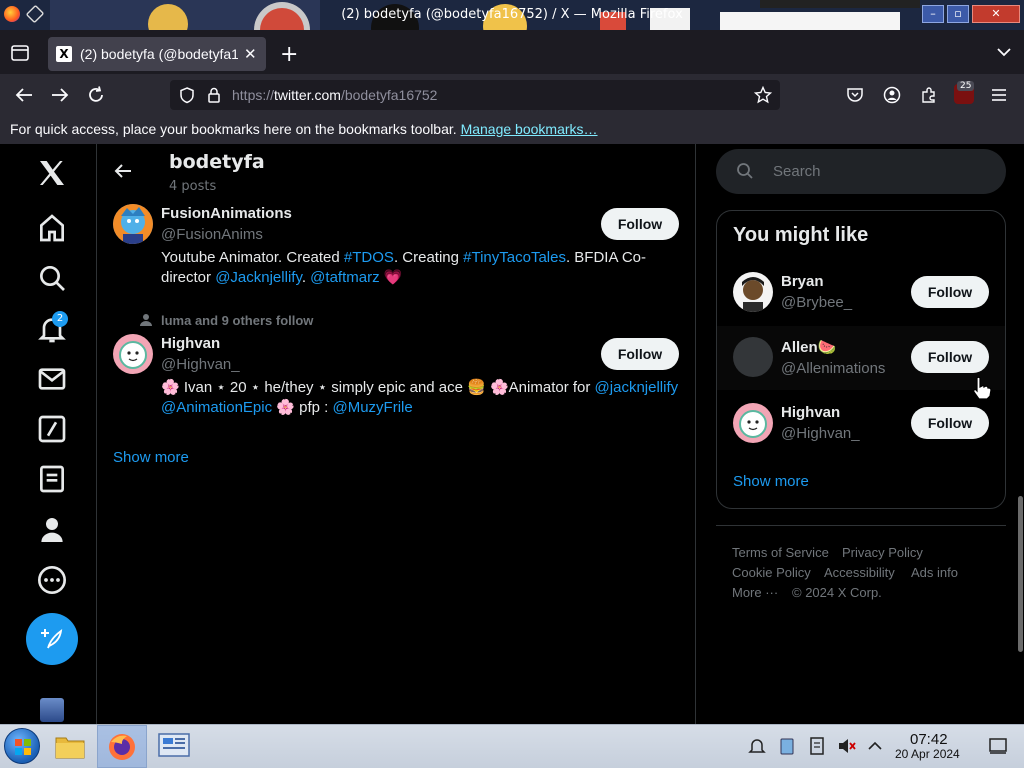  What do you see at coordinates (810, 412) in the screenshot?
I see `suggestion-name: Highvan` at bounding box center [810, 412].